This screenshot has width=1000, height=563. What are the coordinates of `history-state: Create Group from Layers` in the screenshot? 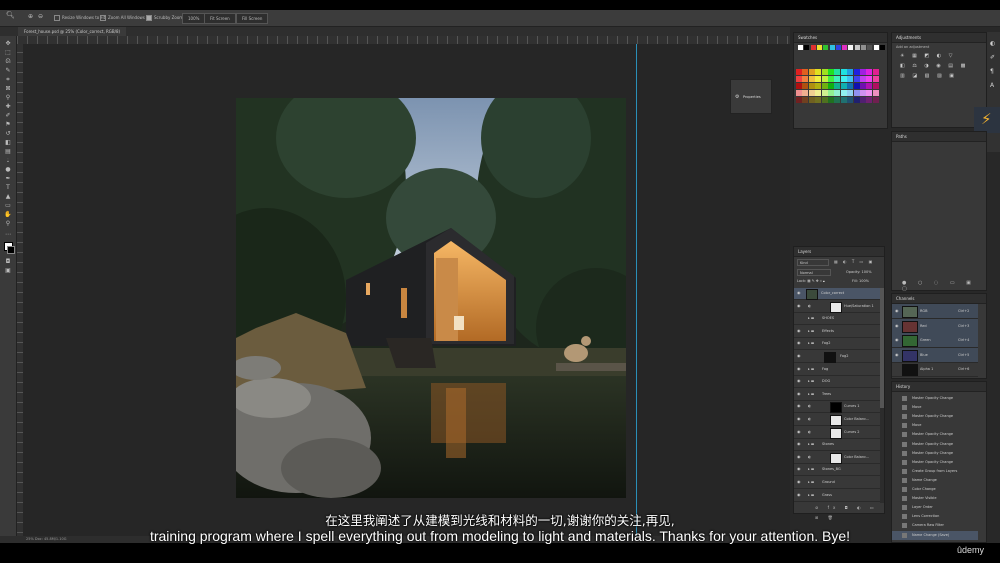 It's located at (935, 471).